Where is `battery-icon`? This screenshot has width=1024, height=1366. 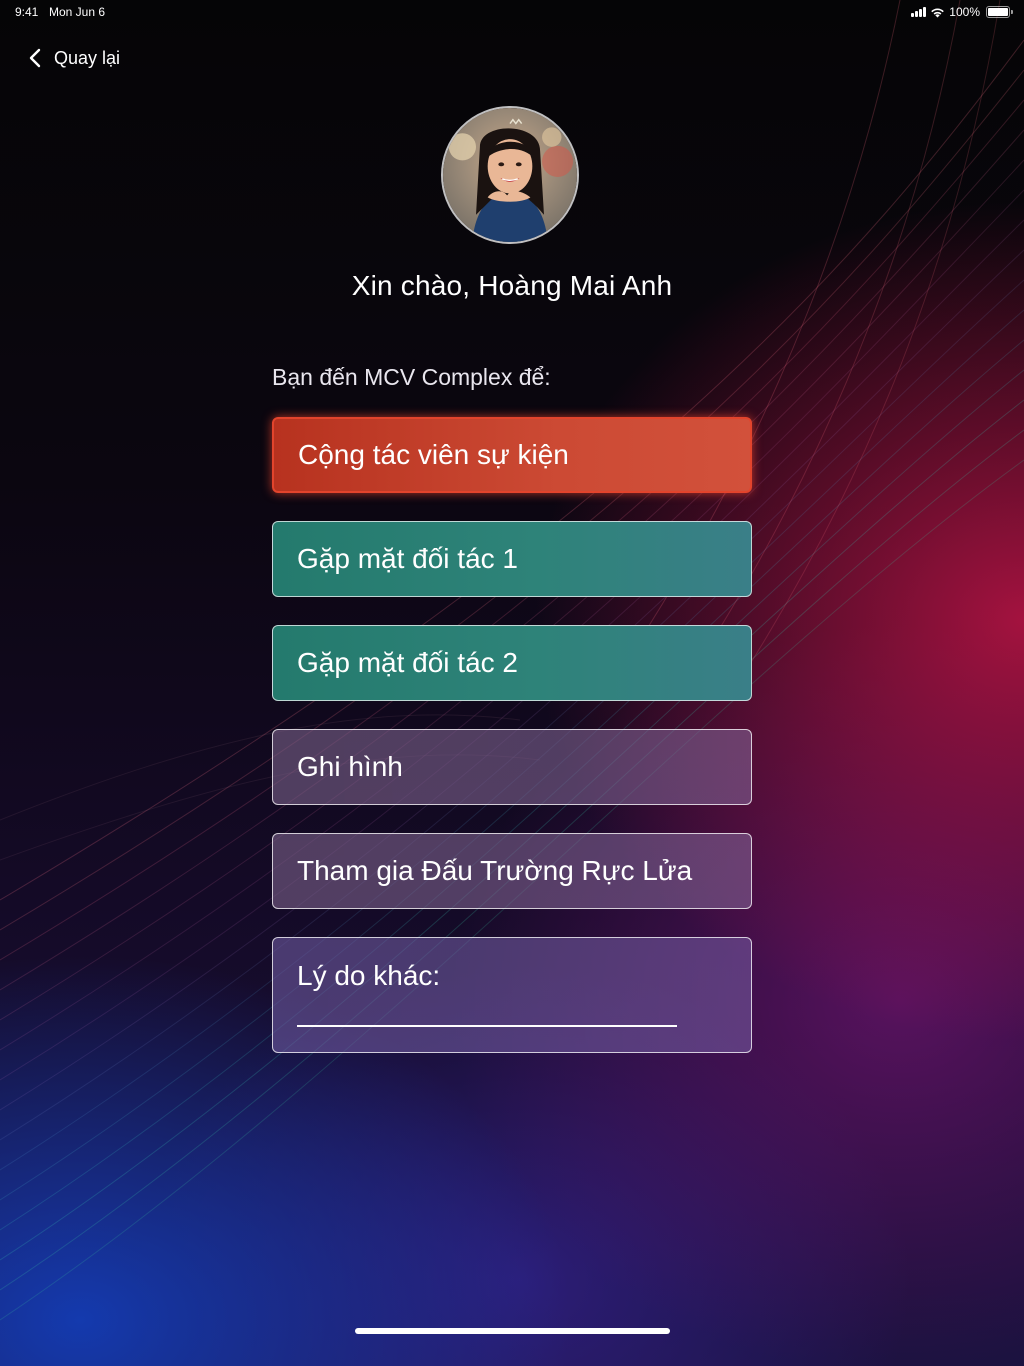
battery-icon is located at coordinates (999, 12).